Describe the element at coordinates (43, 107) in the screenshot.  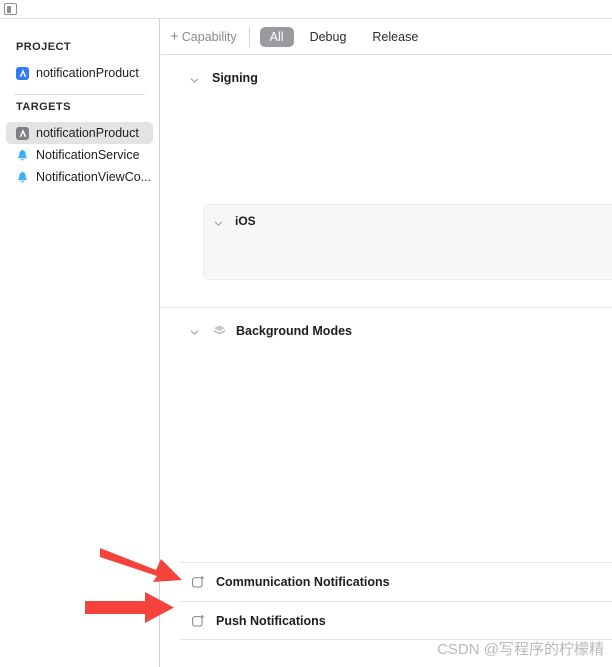
I see `targets-section-header: TARGETS` at that location.